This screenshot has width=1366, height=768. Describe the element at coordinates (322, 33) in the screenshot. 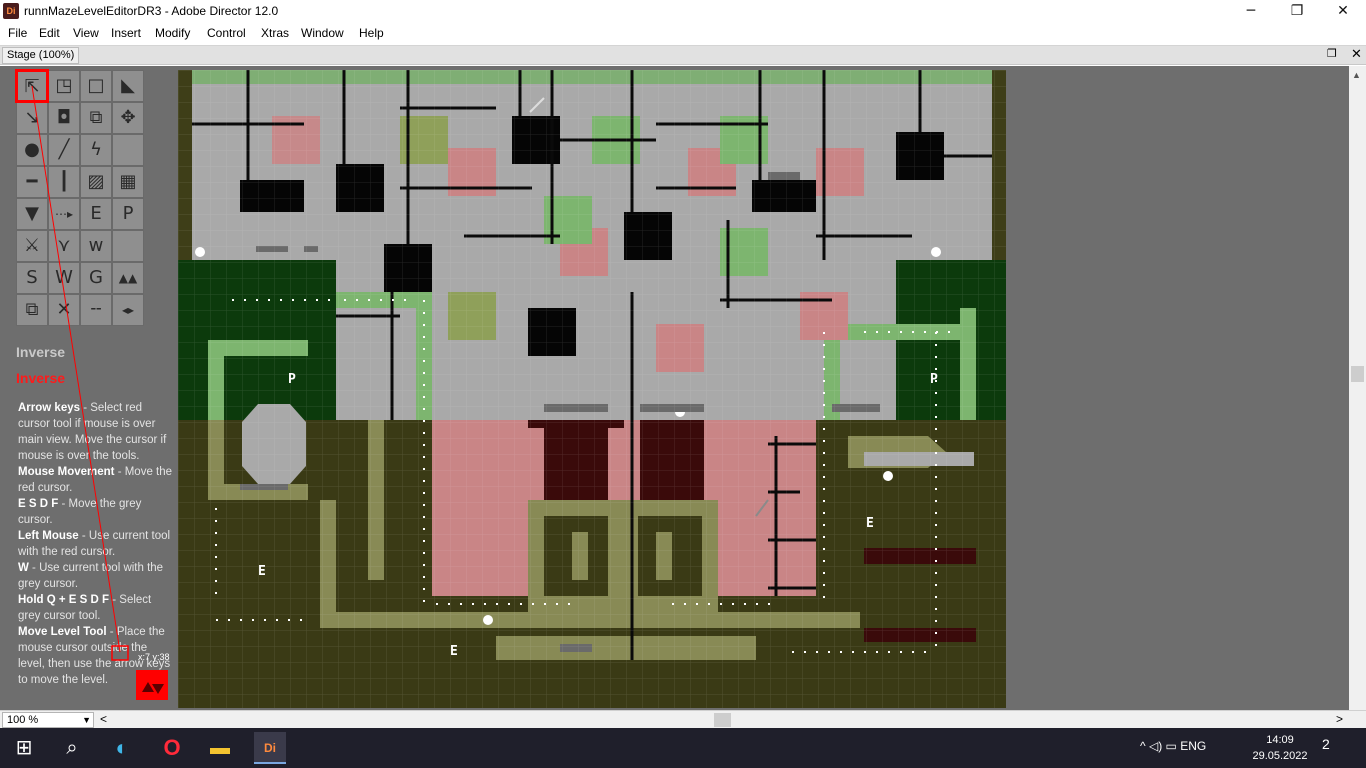

I see `menu-window: Window` at that location.